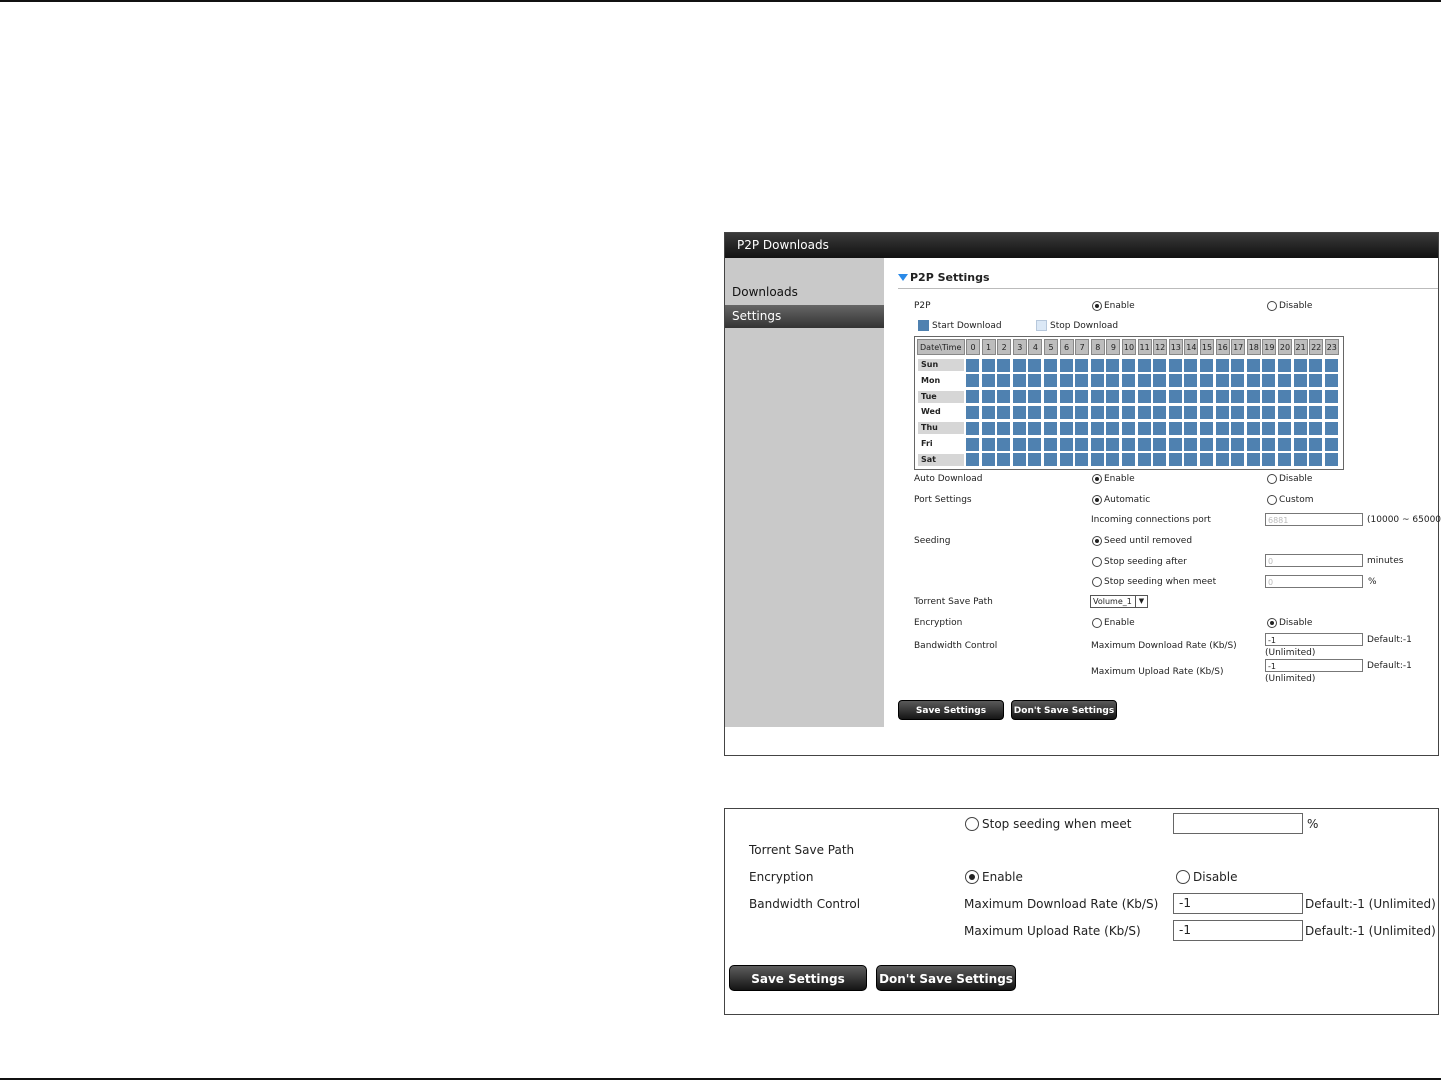  I want to click on p2p-enable-radio: Enable, so click(1113, 306).